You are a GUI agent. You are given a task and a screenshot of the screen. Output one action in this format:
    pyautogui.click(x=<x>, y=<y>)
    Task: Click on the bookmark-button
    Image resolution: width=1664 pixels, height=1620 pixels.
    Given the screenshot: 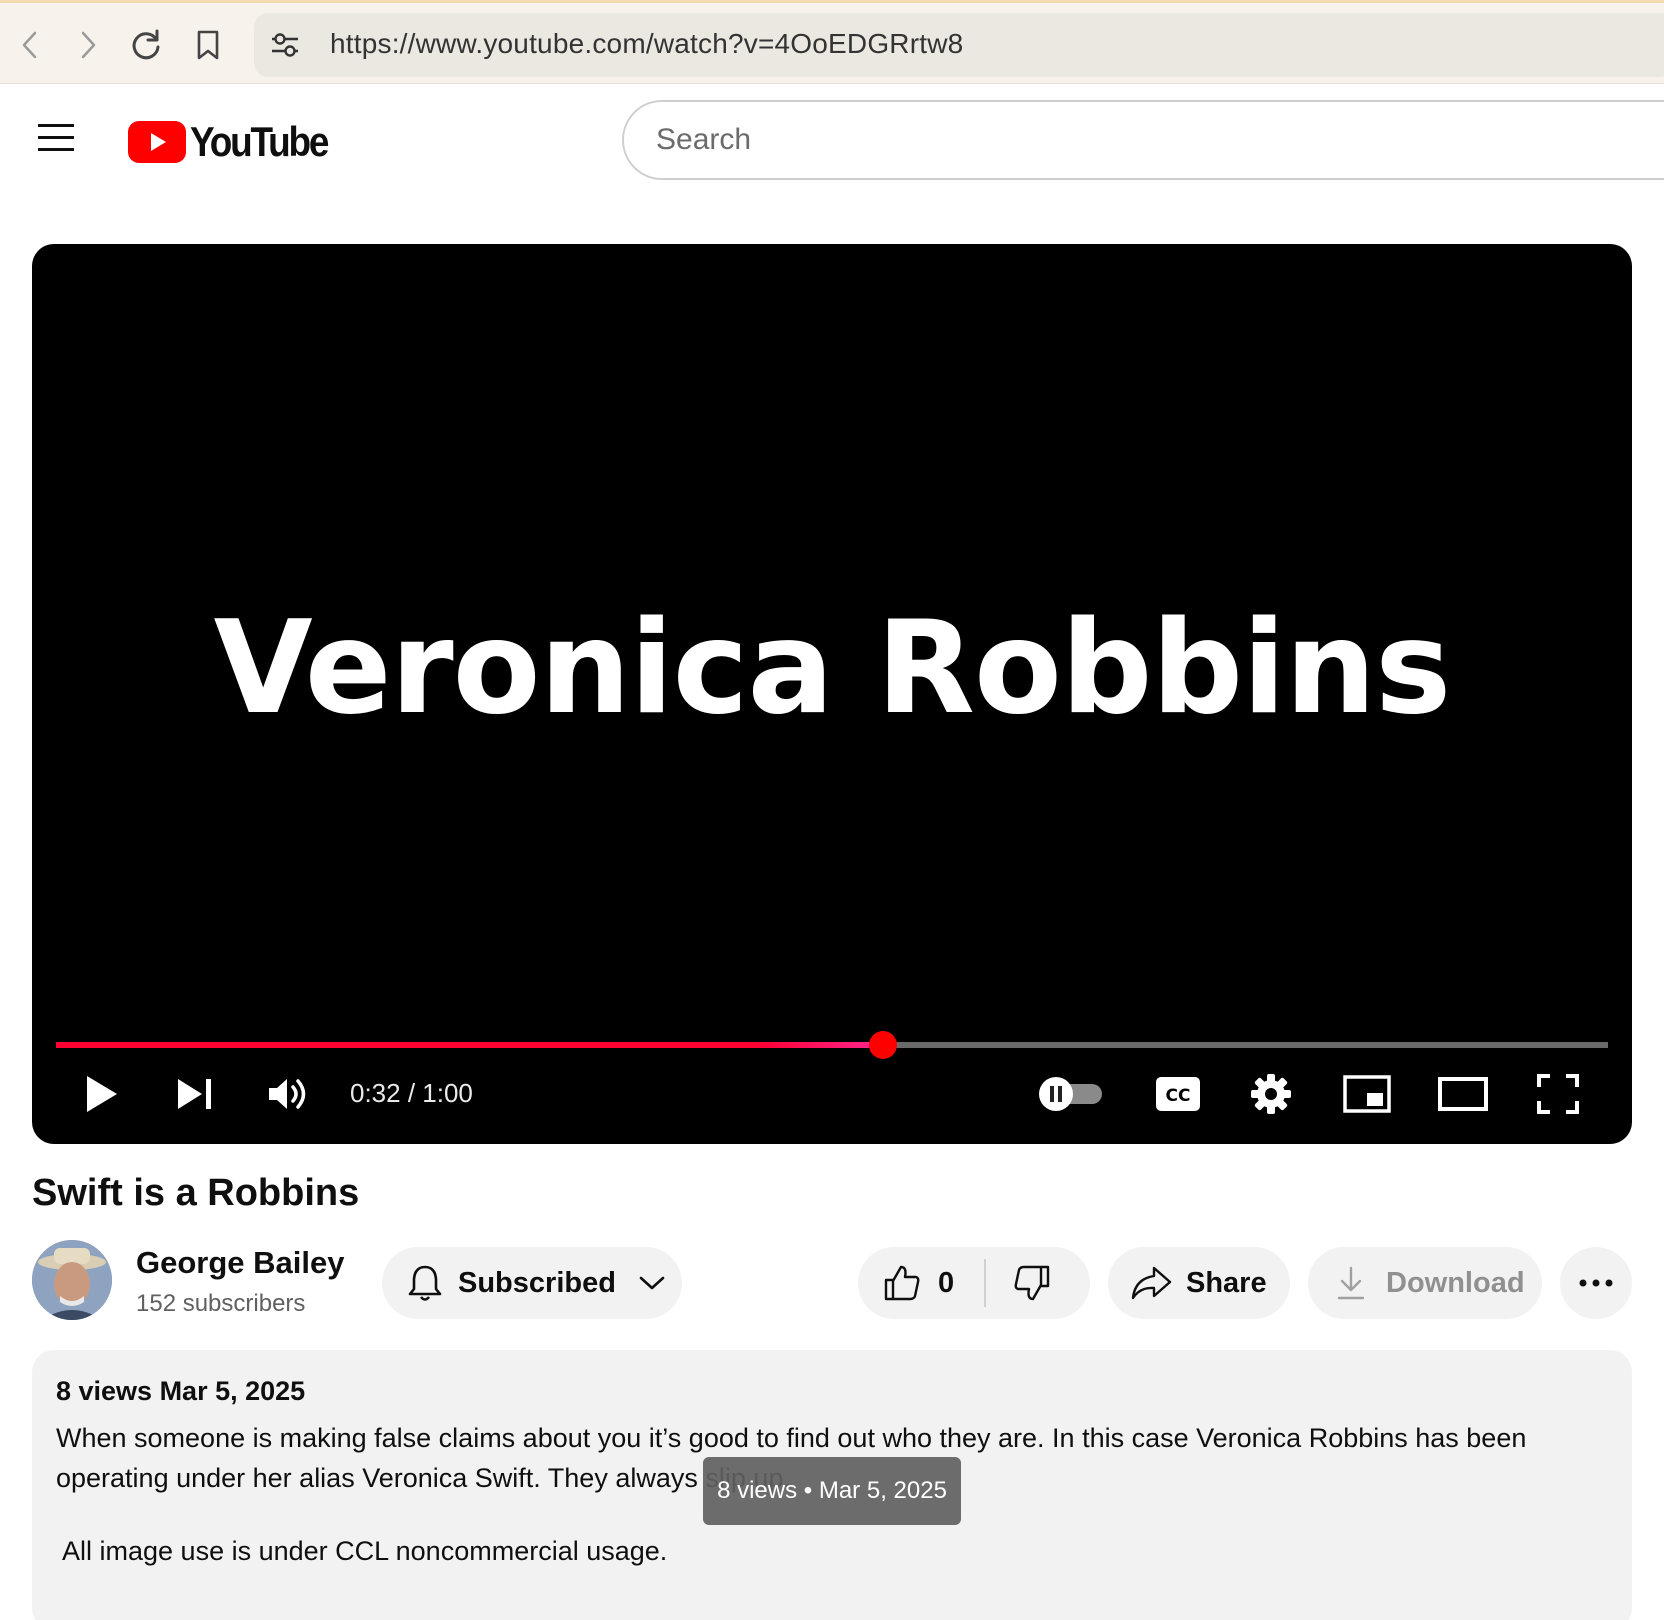 What is the action you would take?
    pyautogui.click(x=208, y=45)
    